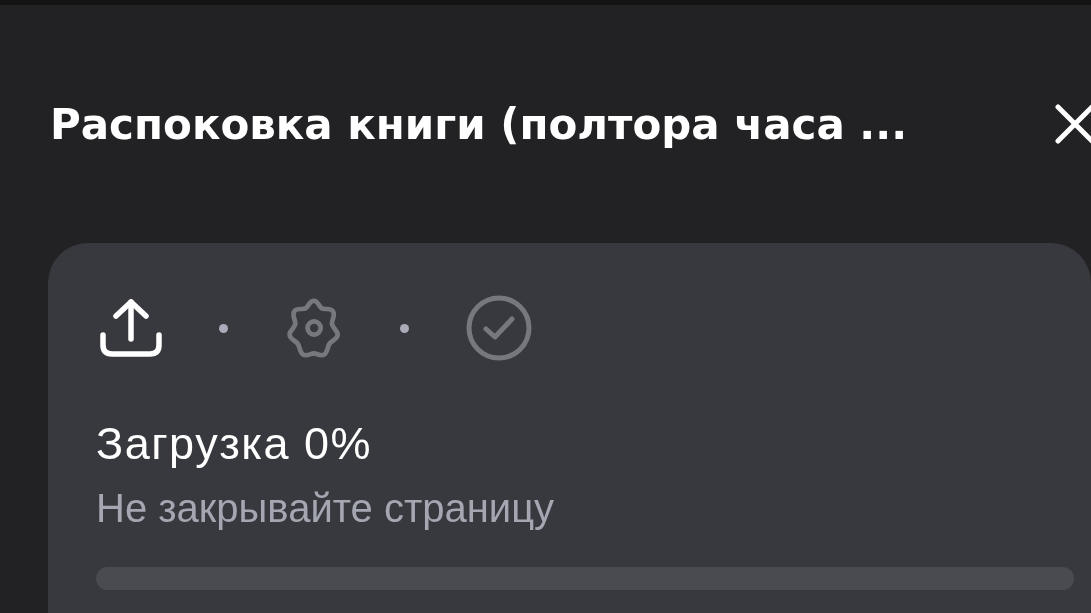  I want to click on hint-text: Не закрывайте страницу, so click(325, 508).